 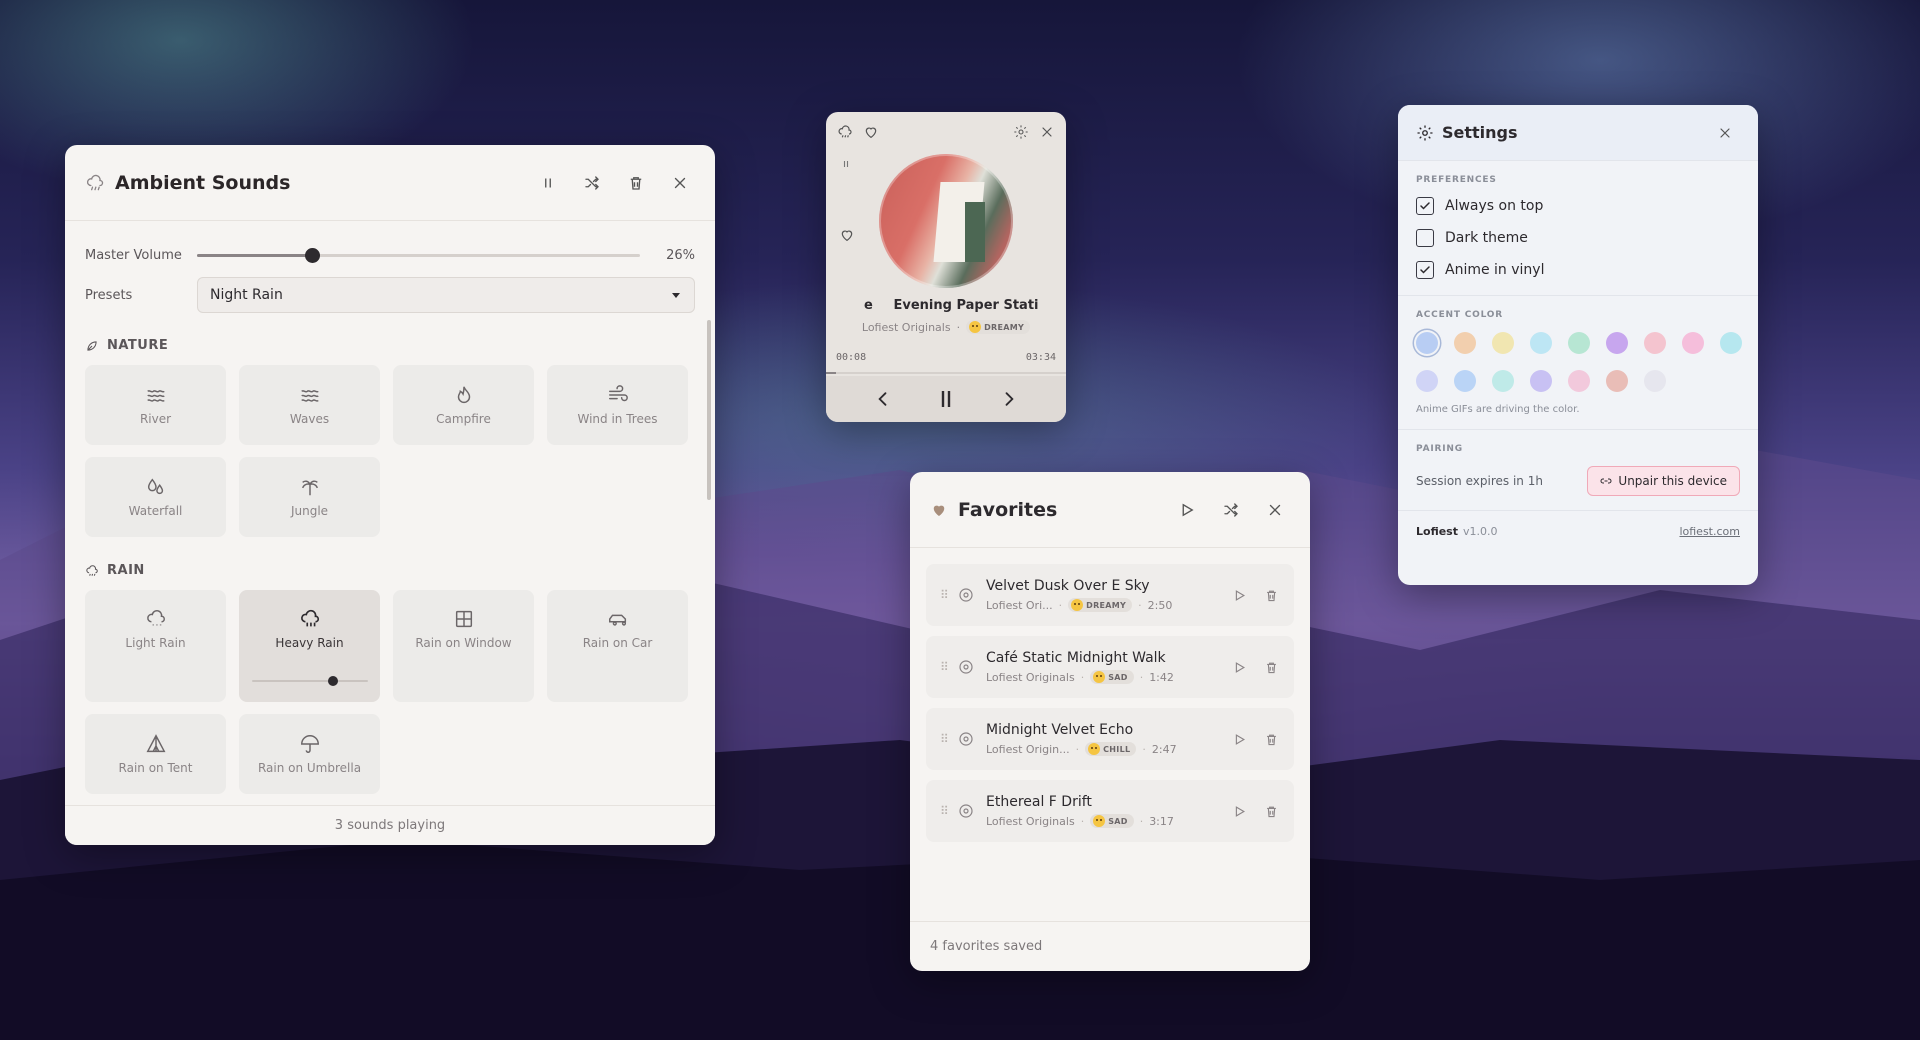 I want to click on pause-all-button, so click(x=548, y=183).